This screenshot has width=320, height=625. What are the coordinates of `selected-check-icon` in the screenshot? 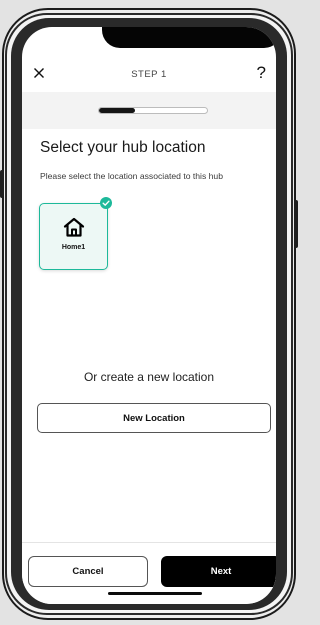 It's located at (106, 203).